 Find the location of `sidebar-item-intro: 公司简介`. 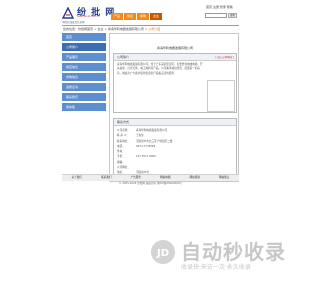

sidebar-item-intro: 公司简介 is located at coordinates (84, 47).